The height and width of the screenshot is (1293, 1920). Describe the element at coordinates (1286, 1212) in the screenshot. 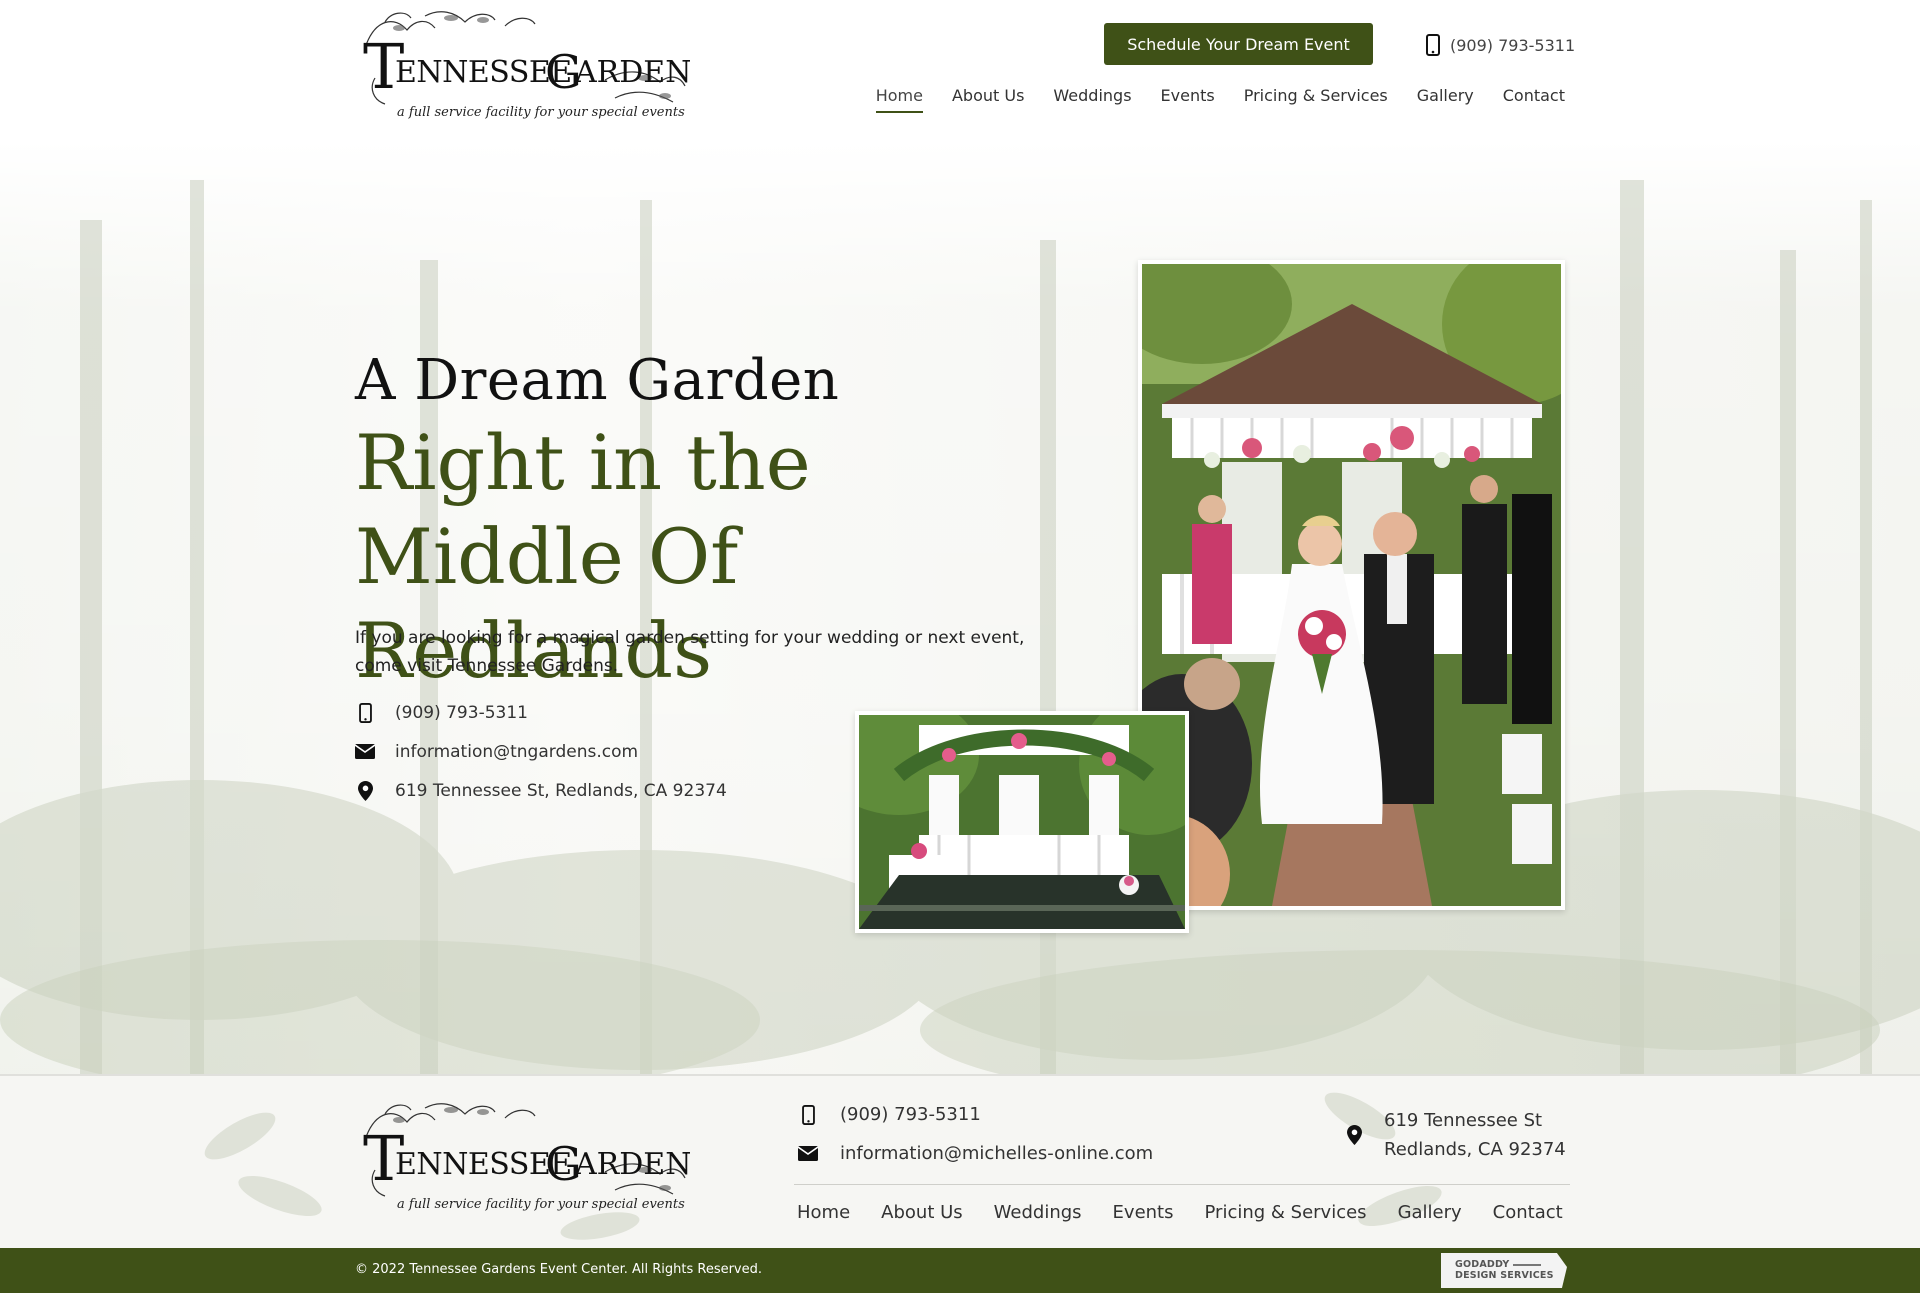

I see `footer-nav-pricing-services: Pricing & Services` at that location.